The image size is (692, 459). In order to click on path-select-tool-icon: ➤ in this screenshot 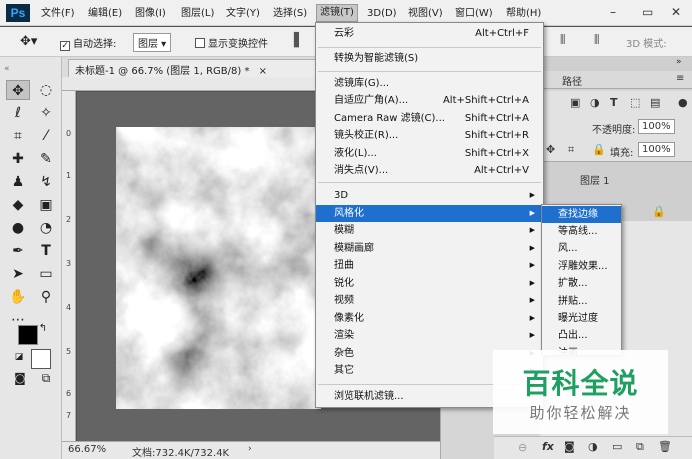, I will do `click(18, 274)`.